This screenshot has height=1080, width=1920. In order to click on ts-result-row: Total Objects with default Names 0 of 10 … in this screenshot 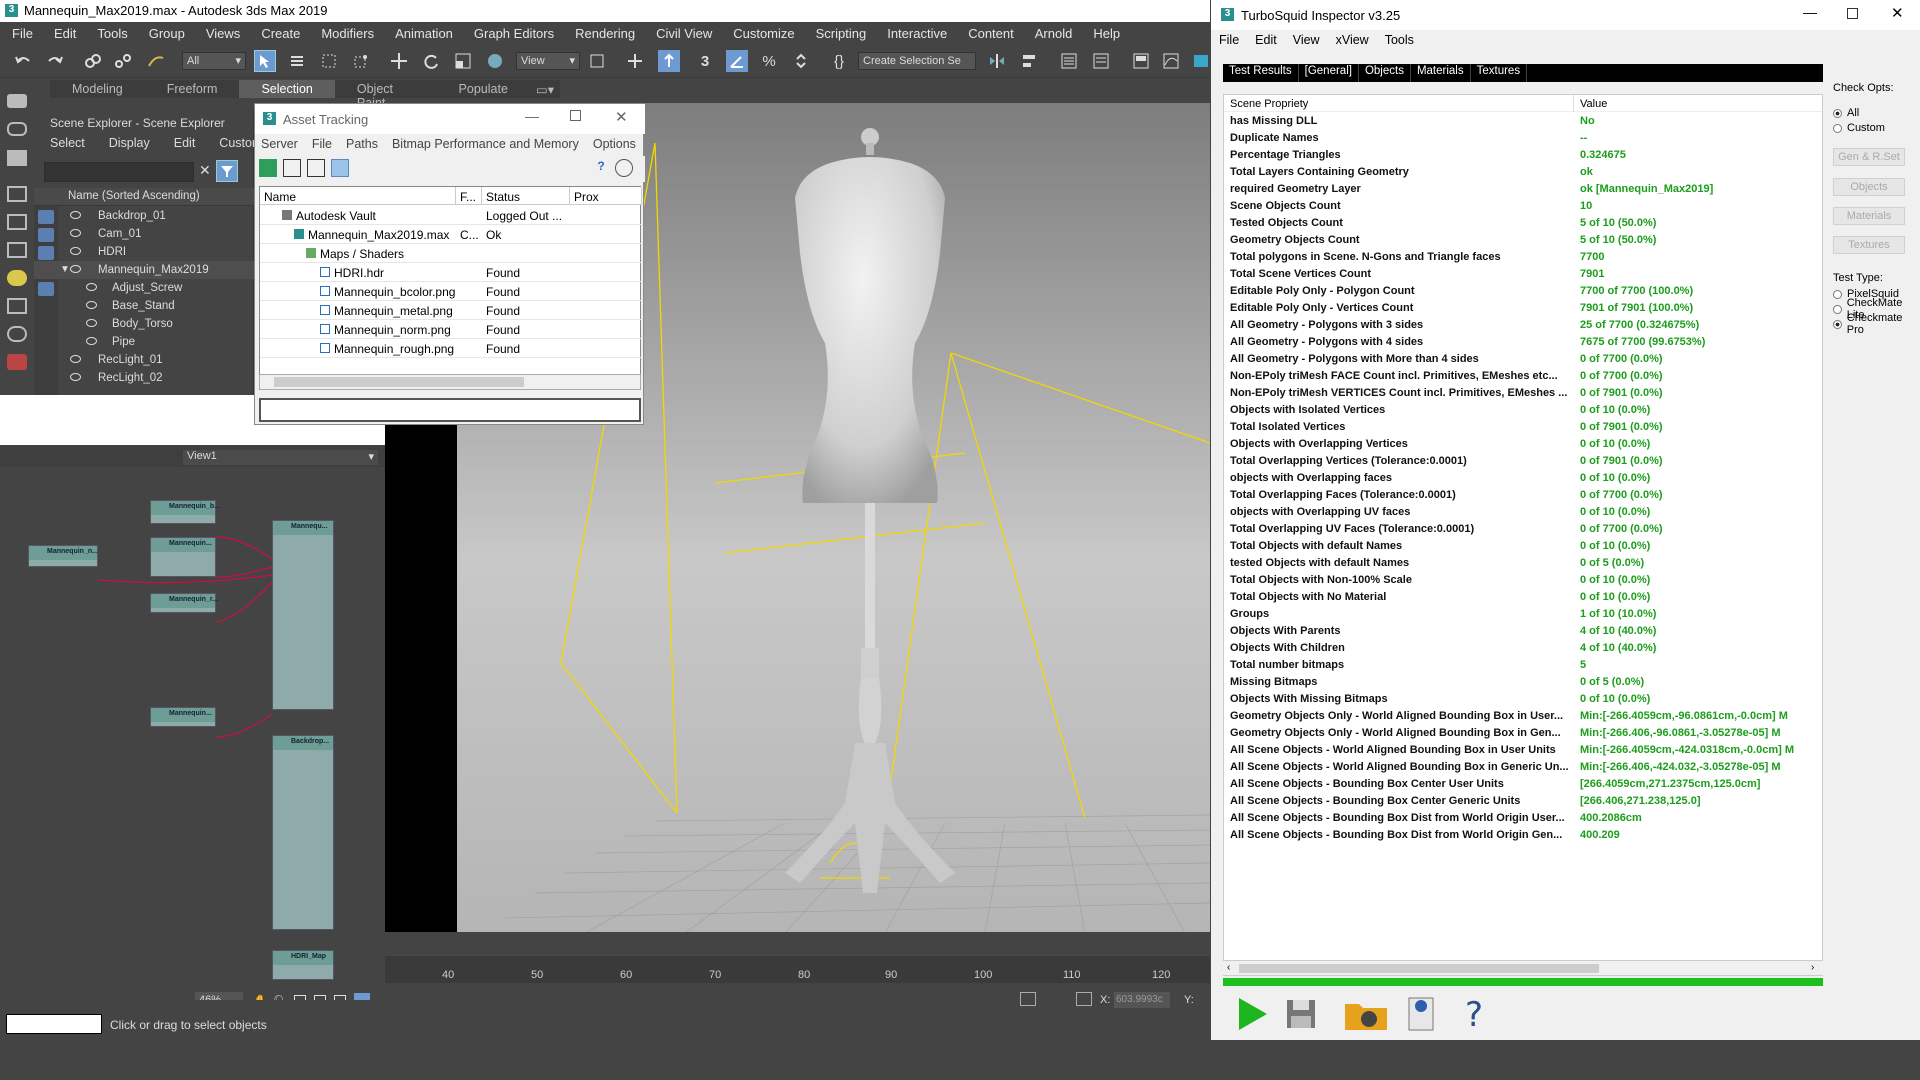, I will do `click(1523, 546)`.